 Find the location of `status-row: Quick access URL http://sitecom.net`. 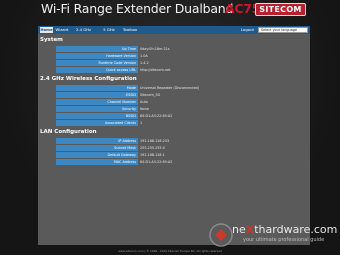

status-row: Quick access URL http://sitecom.net is located at coordinates (181, 70).